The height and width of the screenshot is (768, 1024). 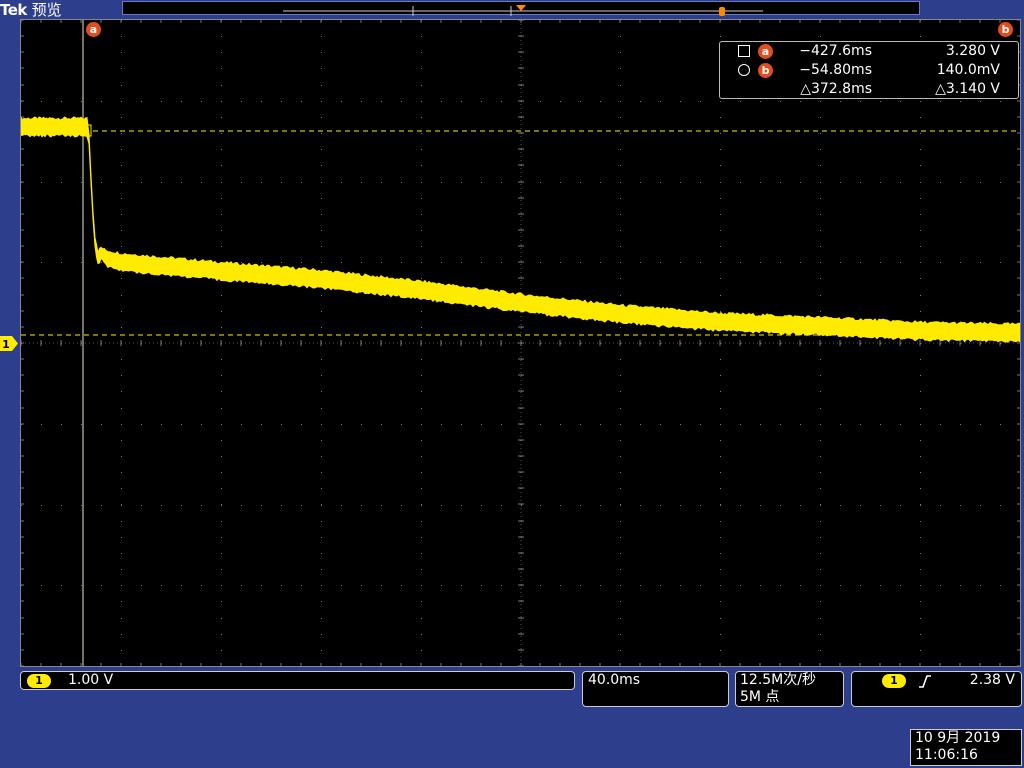 What do you see at coordinates (778, 680) in the screenshot?
I see `sample-rate: 12.5M次/秒` at bounding box center [778, 680].